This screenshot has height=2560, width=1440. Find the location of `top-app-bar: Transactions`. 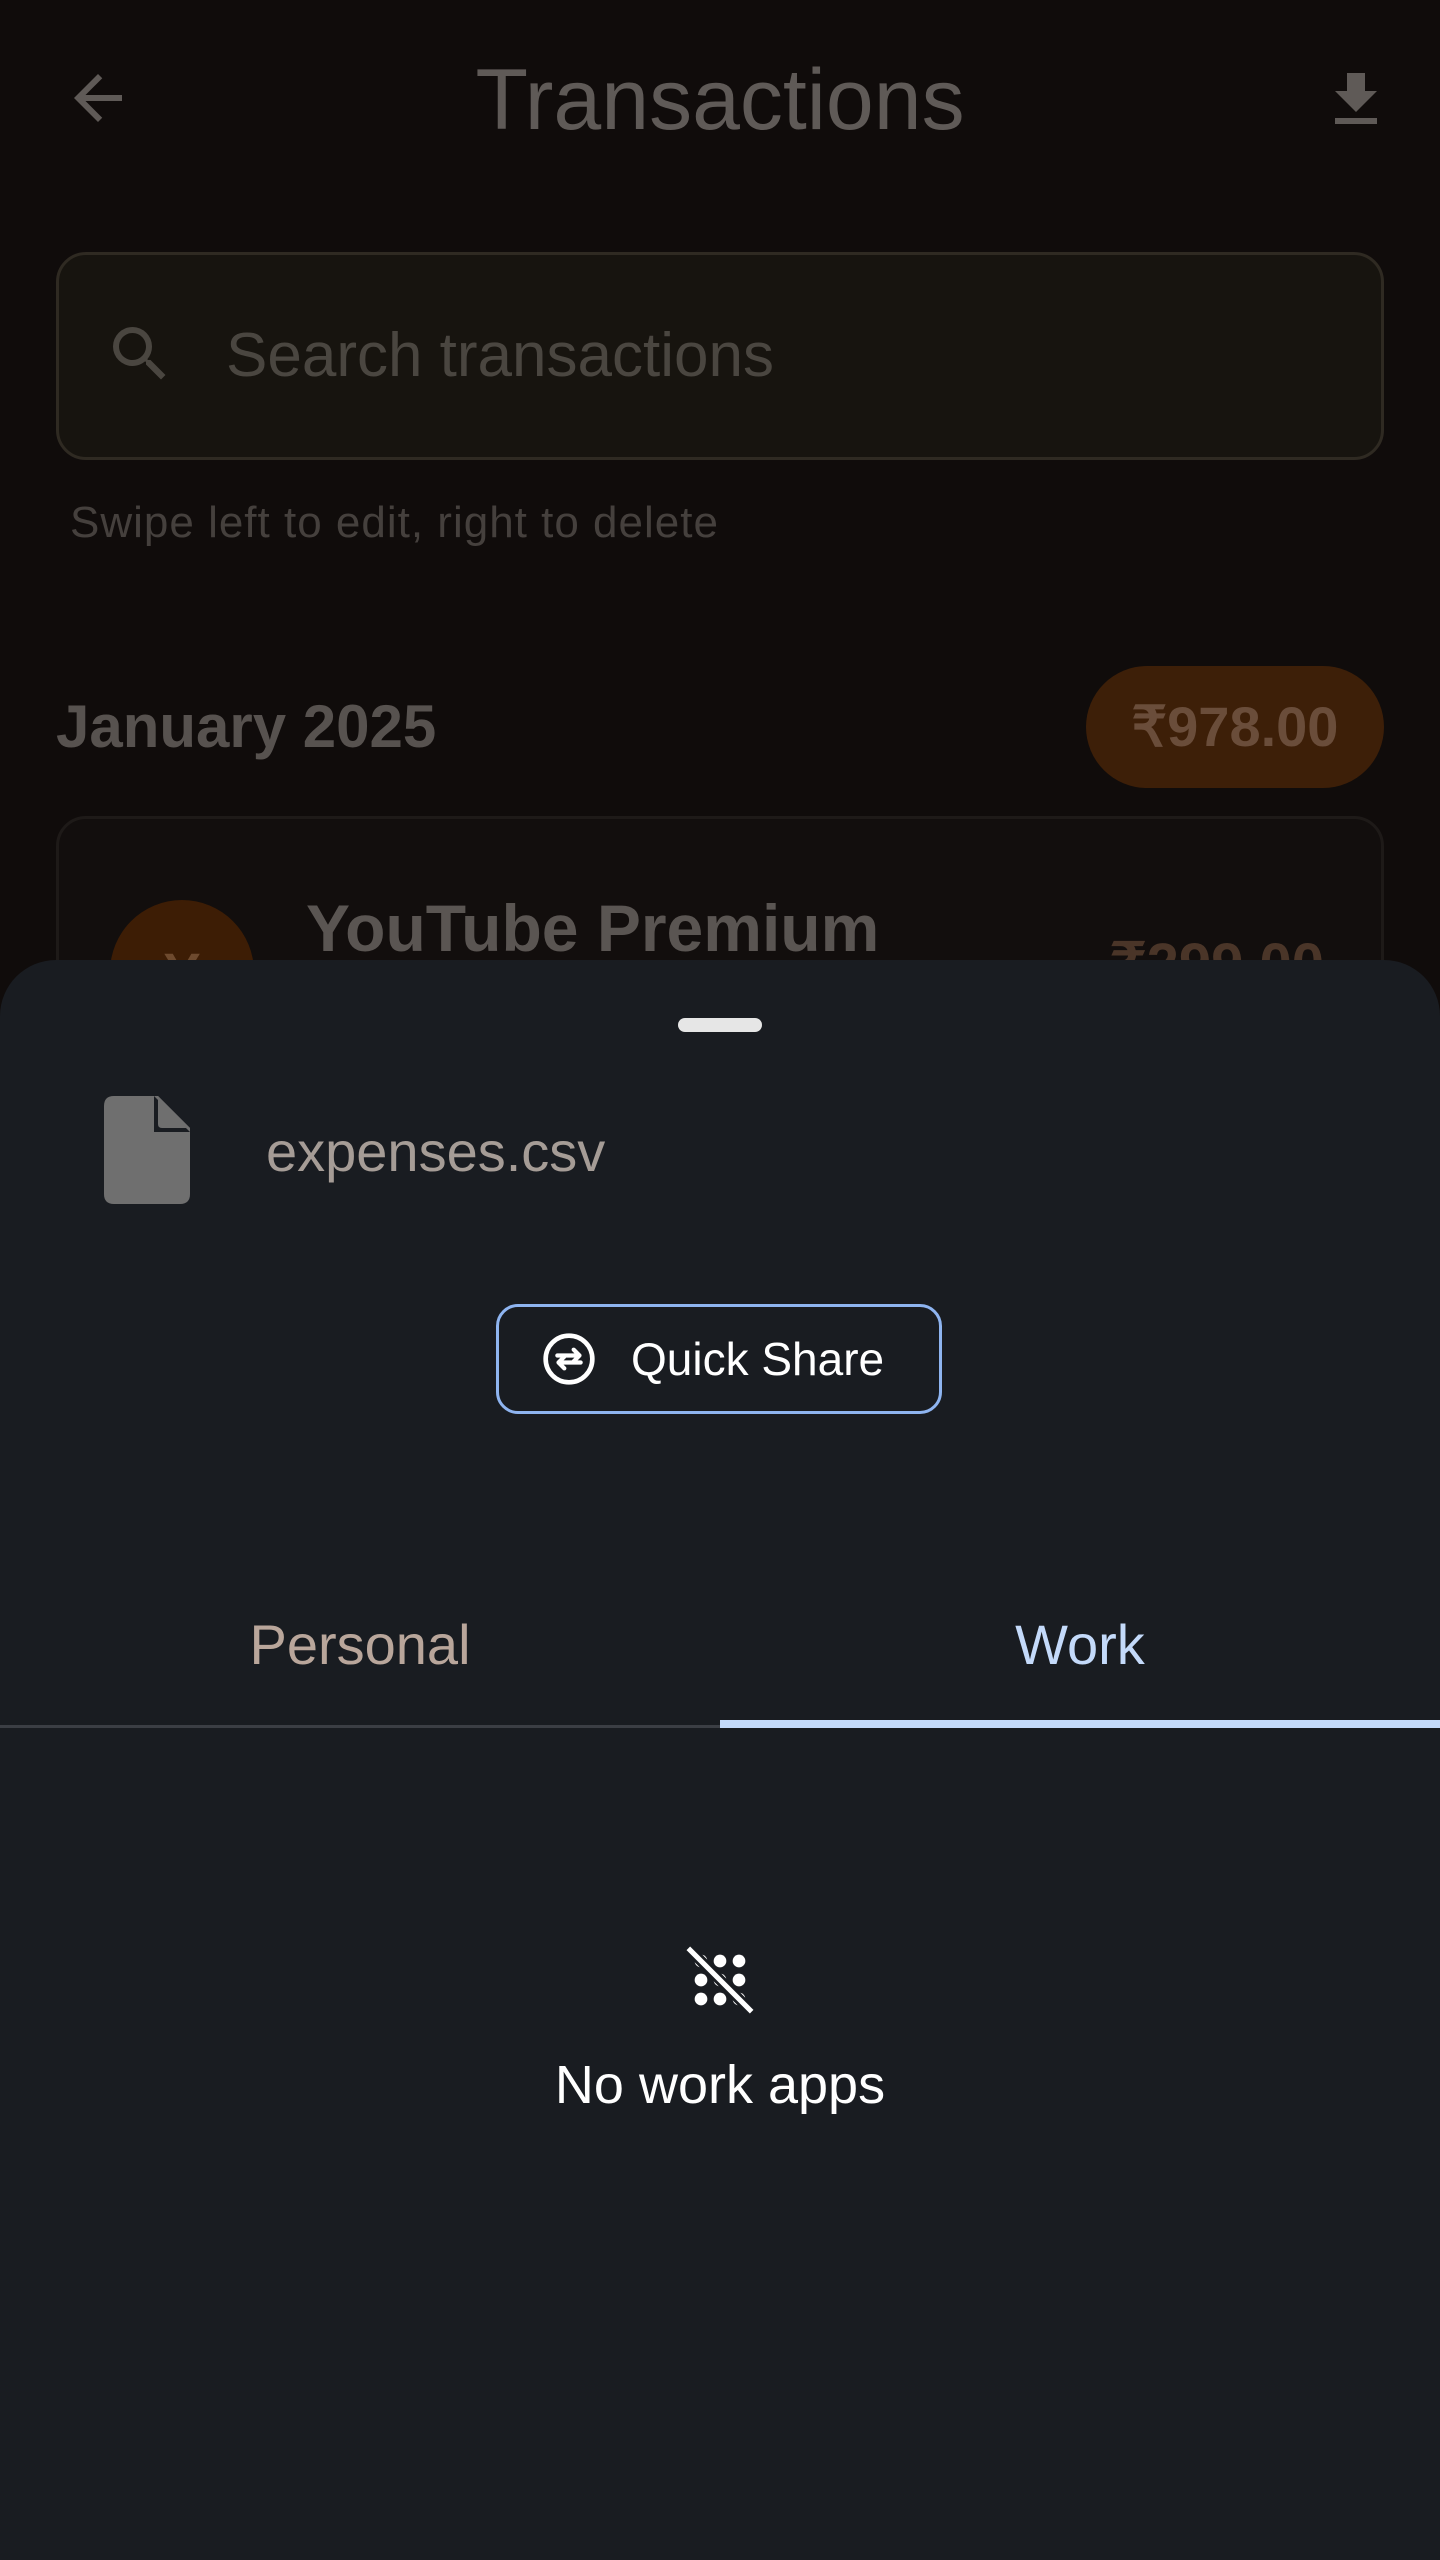

top-app-bar: Transactions is located at coordinates (720, 100).